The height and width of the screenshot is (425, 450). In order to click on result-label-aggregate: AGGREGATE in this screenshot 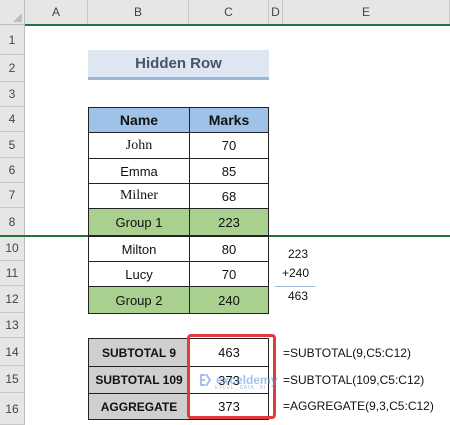, I will do `click(139, 406)`.